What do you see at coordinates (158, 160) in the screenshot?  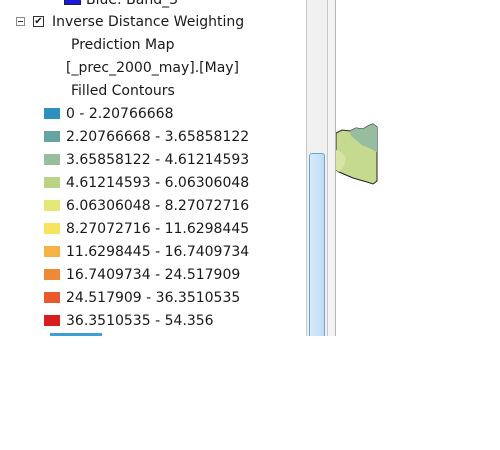 I see `legend-label: 3.65858122 - 4.61214593` at bounding box center [158, 160].